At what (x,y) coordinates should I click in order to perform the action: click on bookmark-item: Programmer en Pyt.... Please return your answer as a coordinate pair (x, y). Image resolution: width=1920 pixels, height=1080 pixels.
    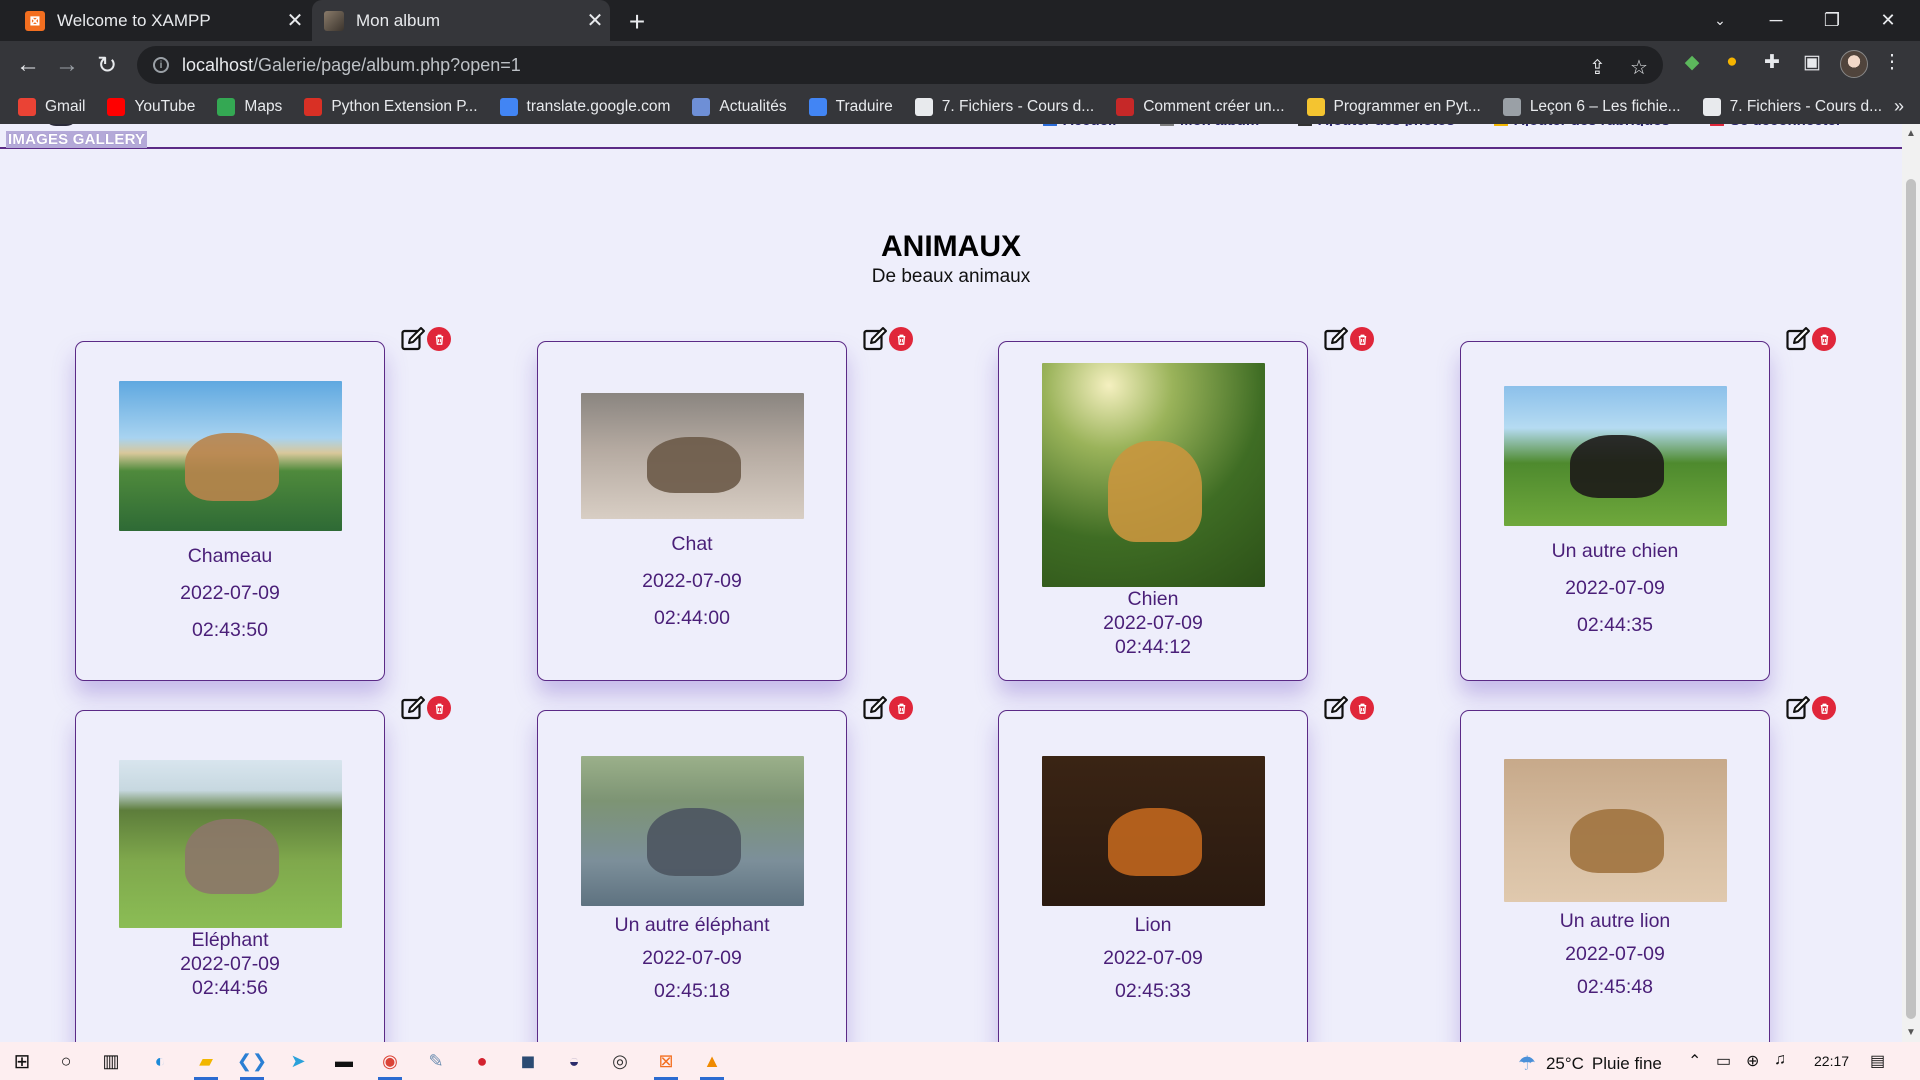
    Looking at the image, I should click on (1393, 106).